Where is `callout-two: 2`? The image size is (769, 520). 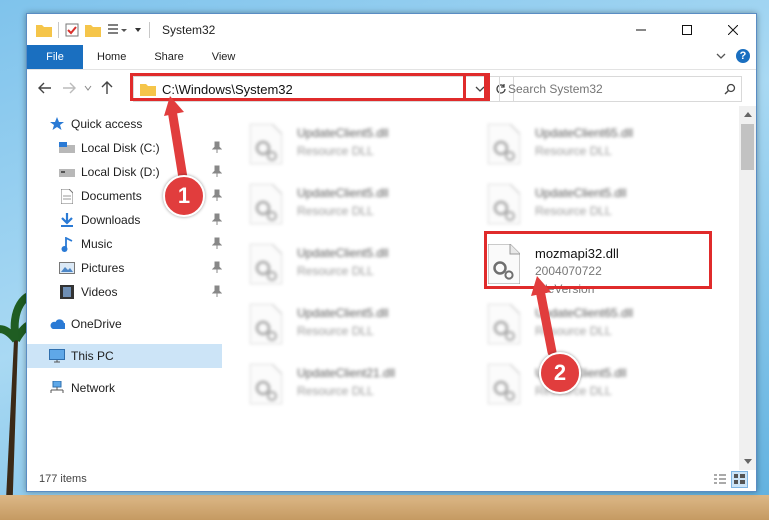 callout-two: 2 is located at coordinates (560, 373).